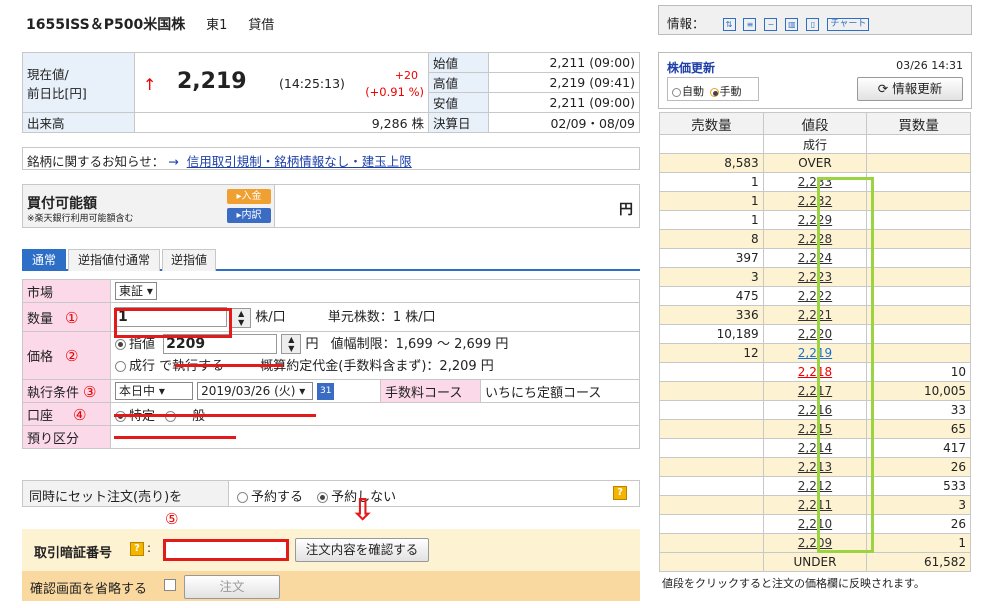 The height and width of the screenshot is (608, 985). What do you see at coordinates (241, 317) in the screenshot?
I see `quantity-stepper: ▲ ▼` at bounding box center [241, 317].